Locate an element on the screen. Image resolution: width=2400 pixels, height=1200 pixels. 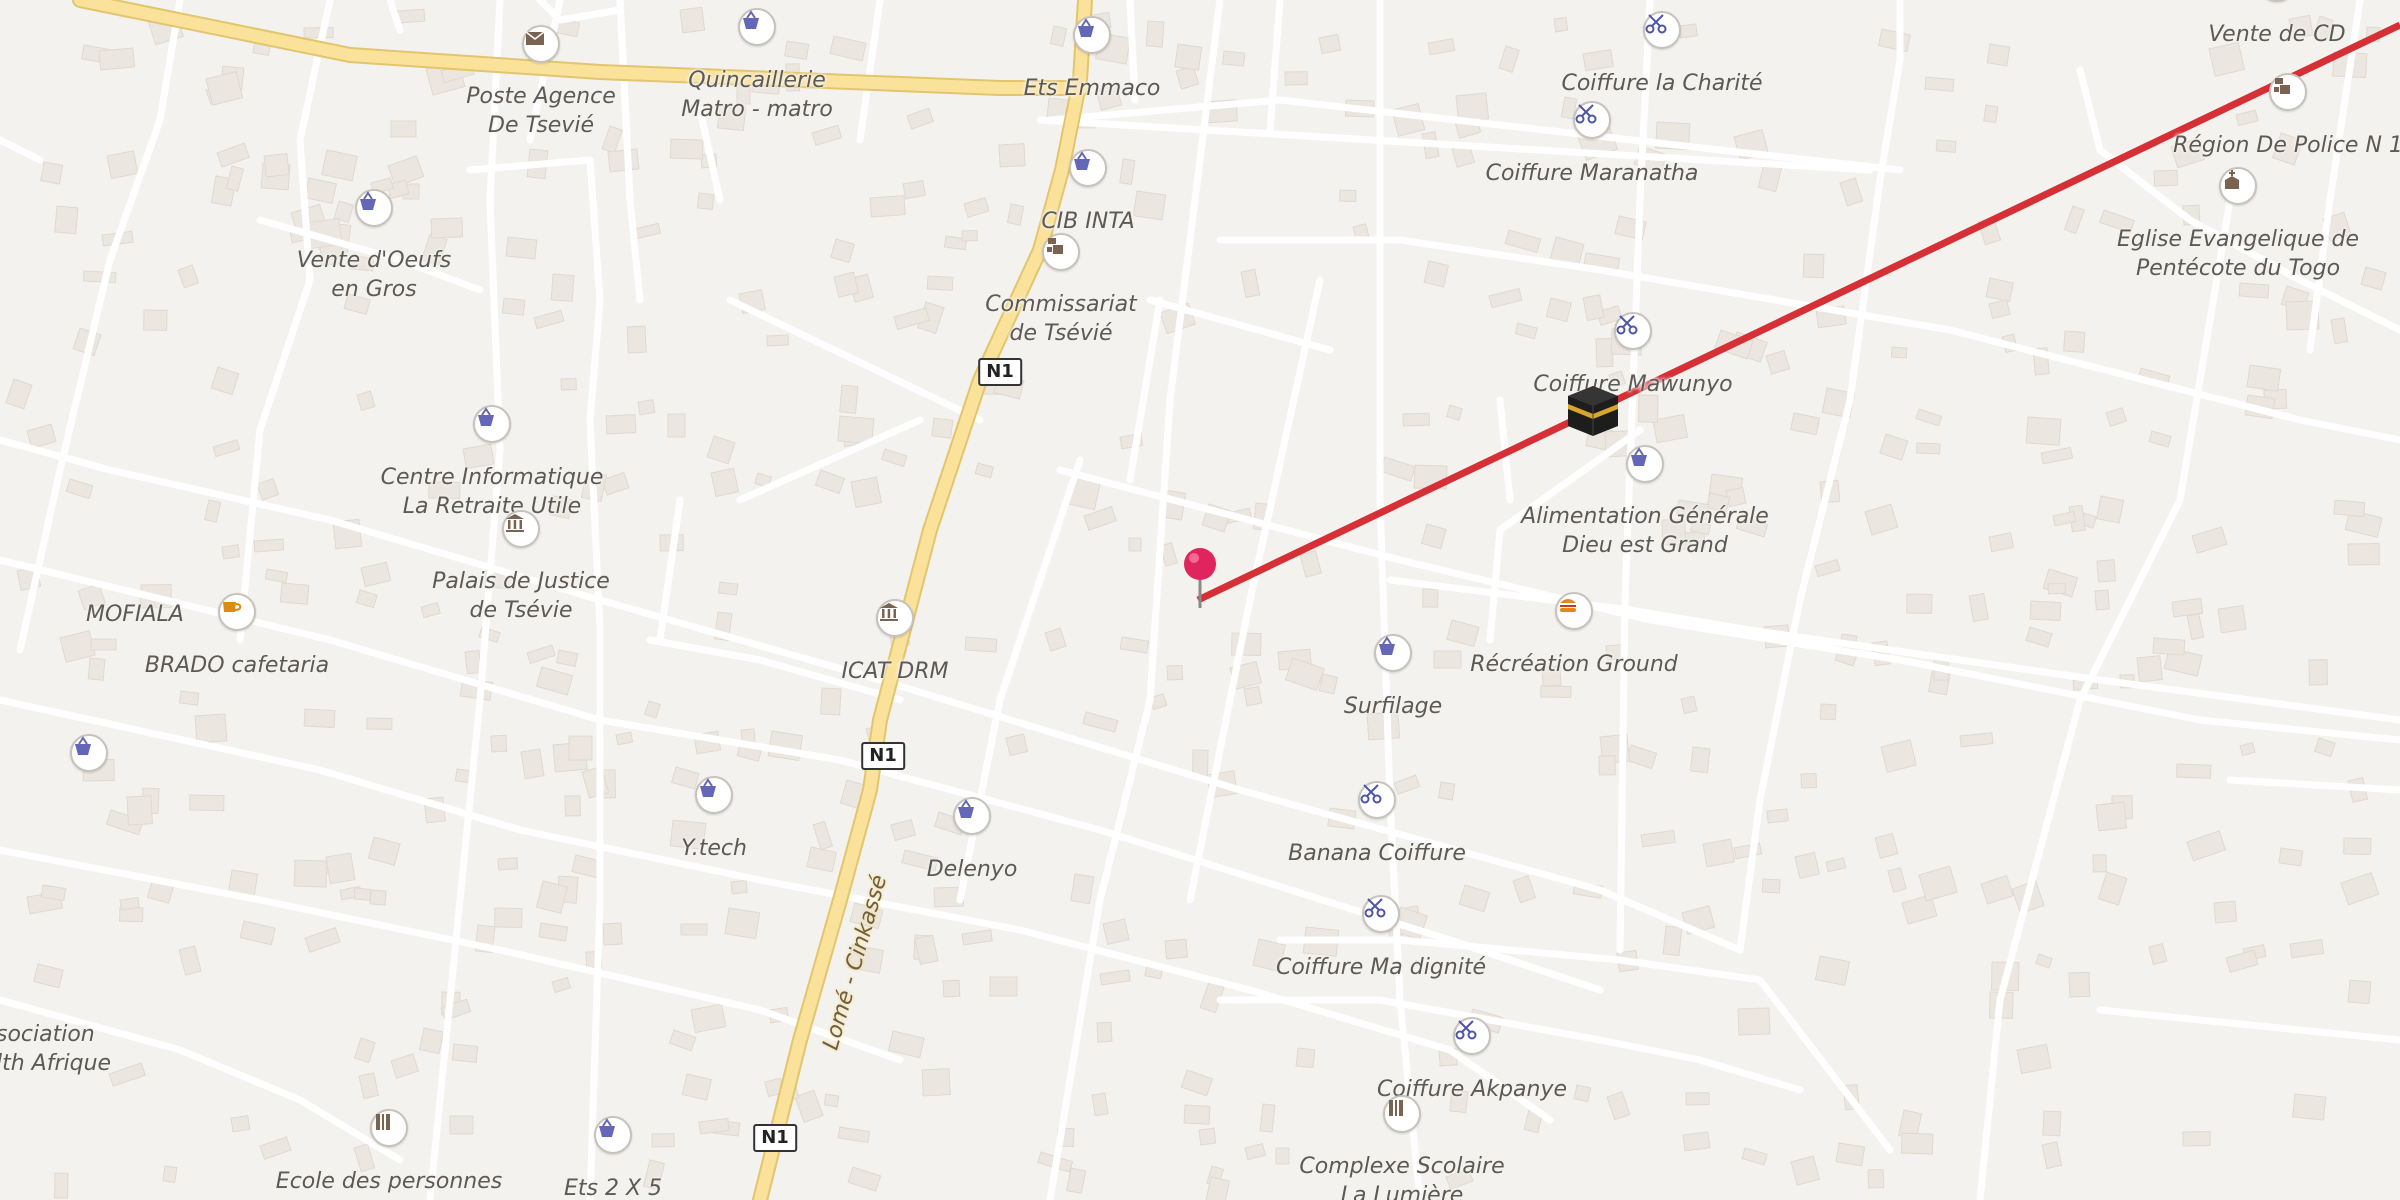
poi-label-quincaillerie-matro-matro: Quincaillerie Matro - matro is located at coordinates (757, 95).